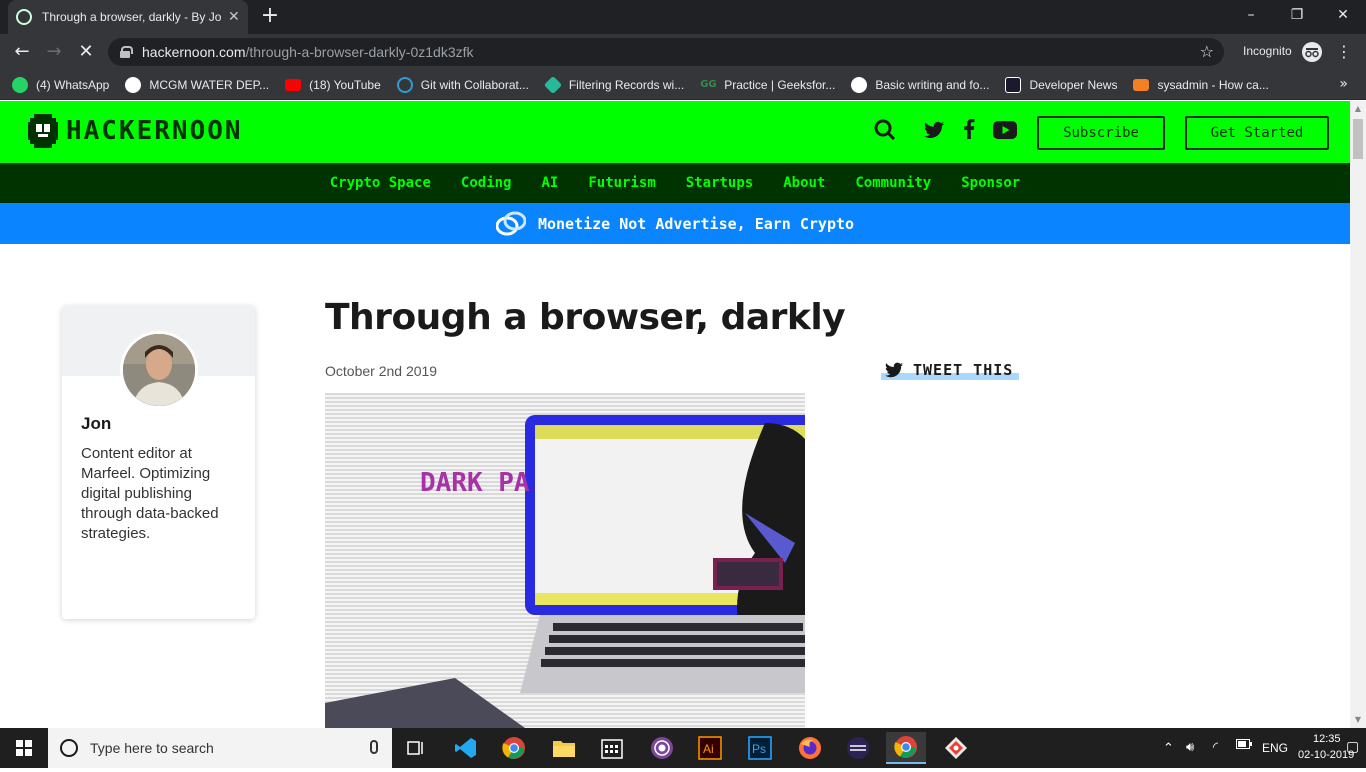 The height and width of the screenshot is (772, 1366). I want to click on subscribe-button: Subscribe, so click(1101, 133).